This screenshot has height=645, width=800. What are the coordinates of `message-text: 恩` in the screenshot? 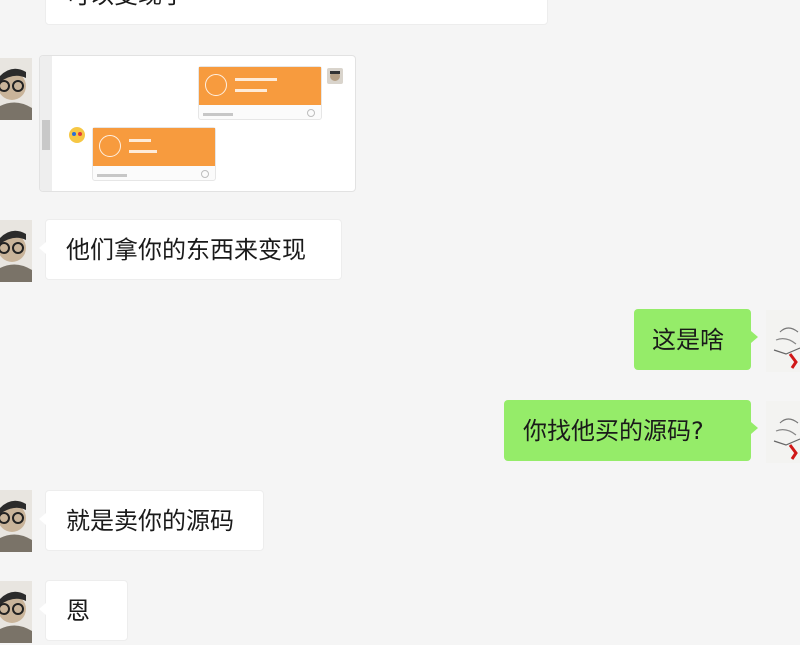 It's located at (78, 610).